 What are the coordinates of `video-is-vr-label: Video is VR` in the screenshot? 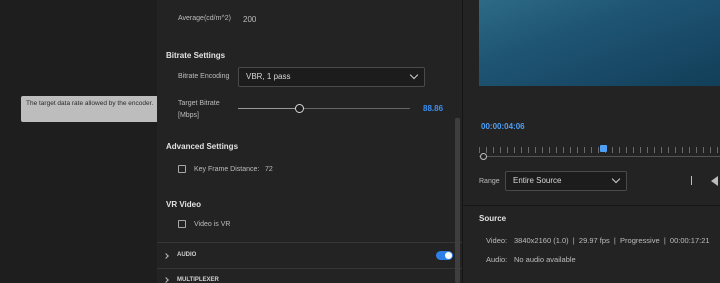 It's located at (212, 224).